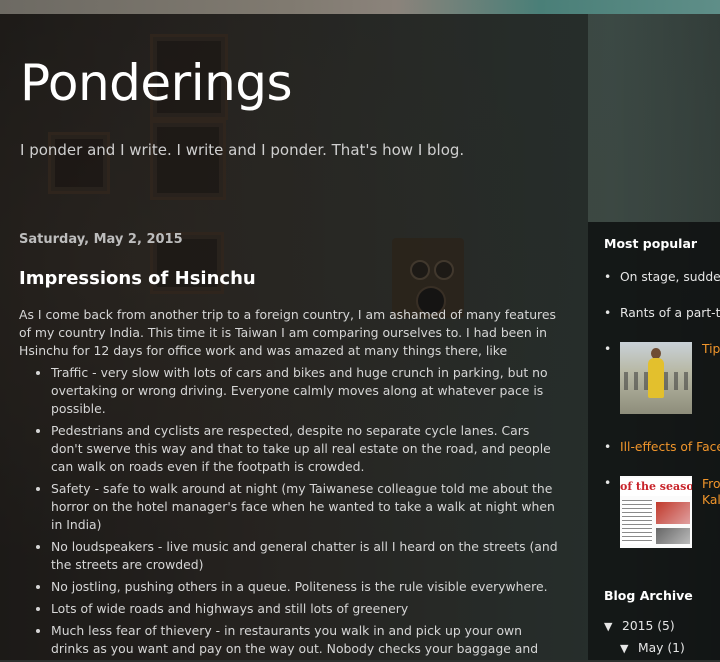  I want to click on popular-post-link: • On stage, sudden, so click(662, 277).